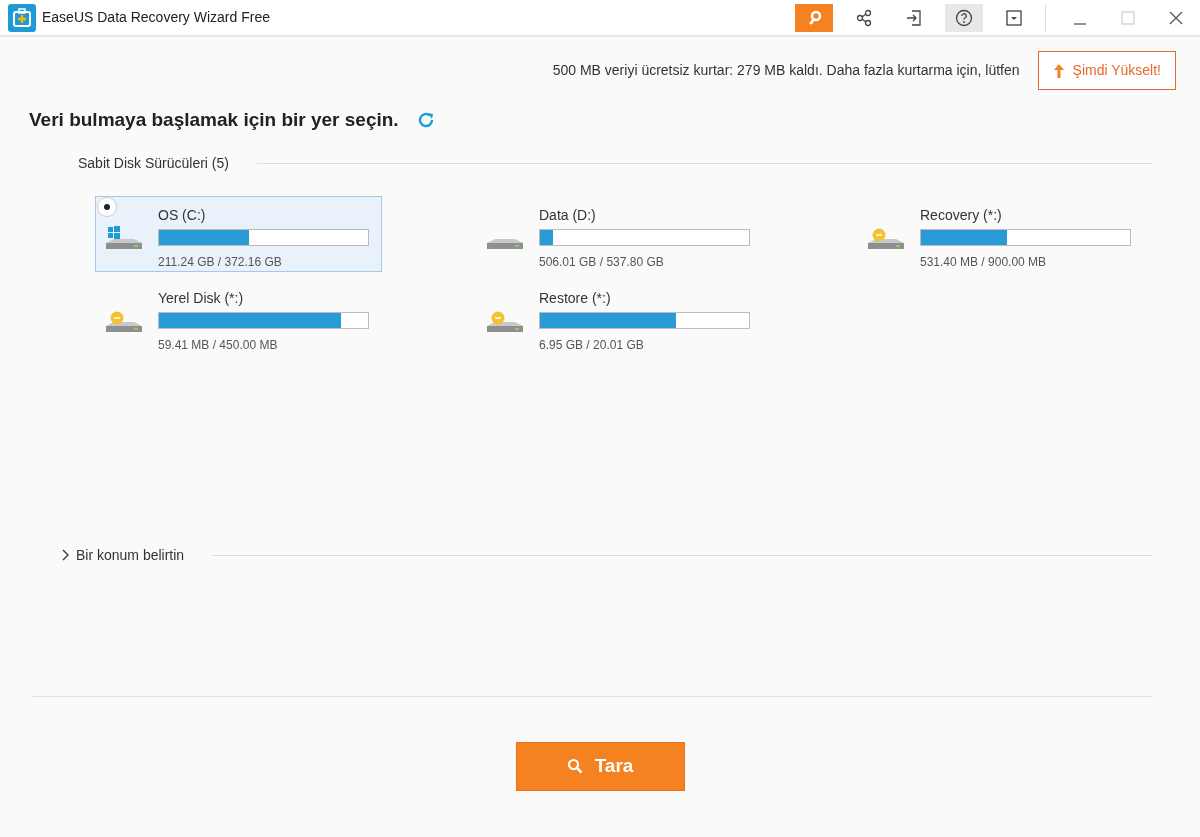 This screenshot has width=1200, height=837. I want to click on window-title: EaseUS Data Recovery Wizard Free, so click(156, 17).